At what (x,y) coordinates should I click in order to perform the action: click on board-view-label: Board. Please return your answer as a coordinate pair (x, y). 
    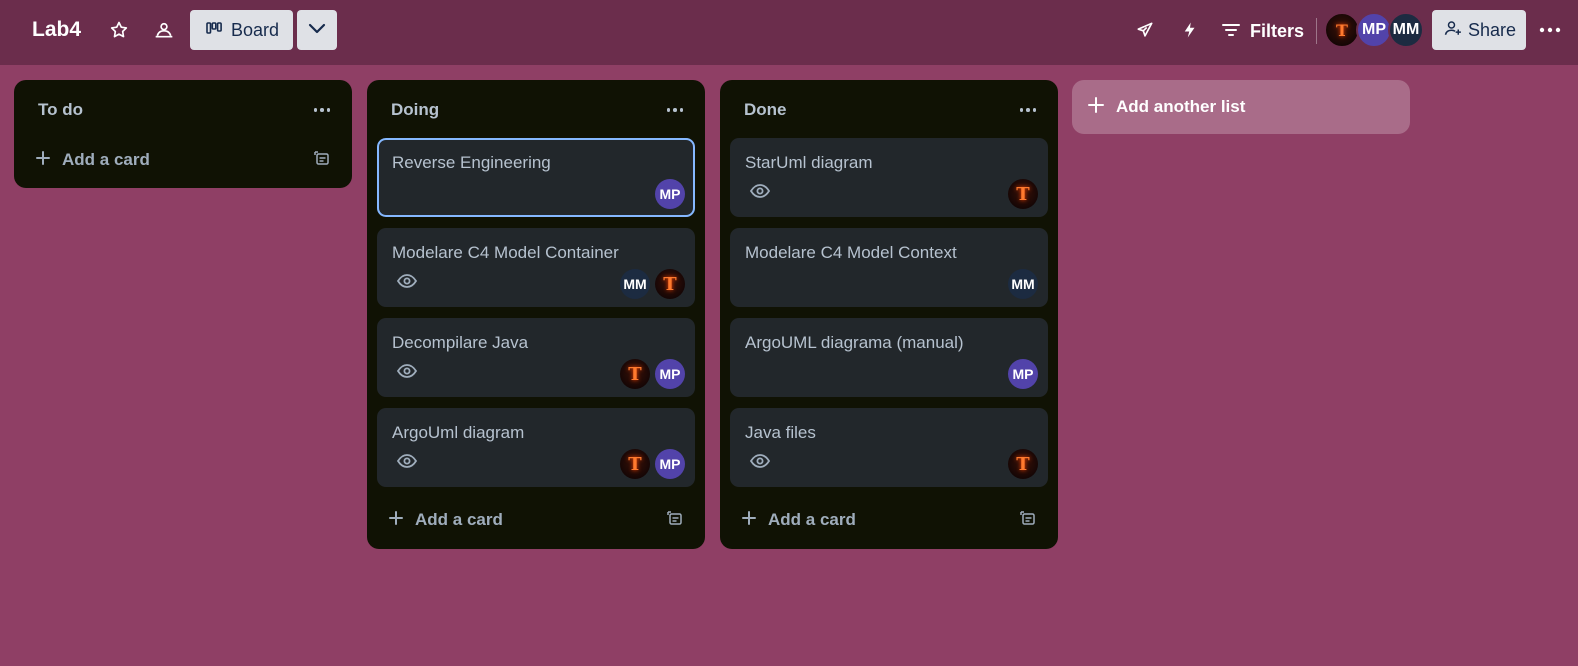
    Looking at the image, I should click on (255, 29).